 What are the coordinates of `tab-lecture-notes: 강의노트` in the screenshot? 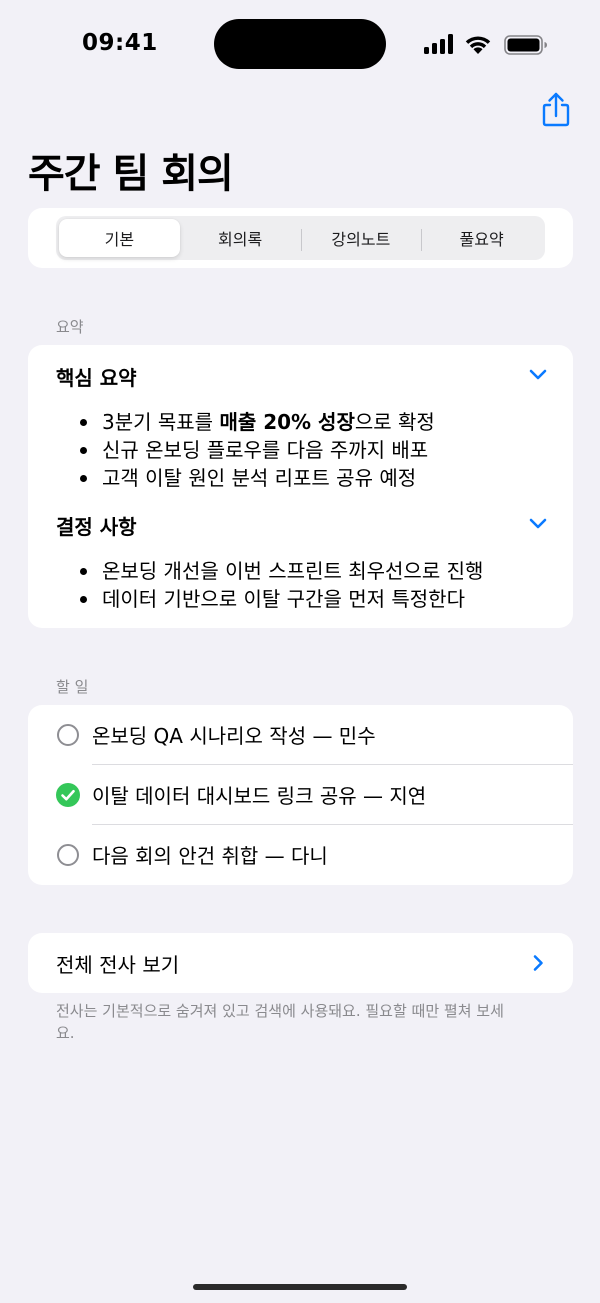 It's located at (361, 238).